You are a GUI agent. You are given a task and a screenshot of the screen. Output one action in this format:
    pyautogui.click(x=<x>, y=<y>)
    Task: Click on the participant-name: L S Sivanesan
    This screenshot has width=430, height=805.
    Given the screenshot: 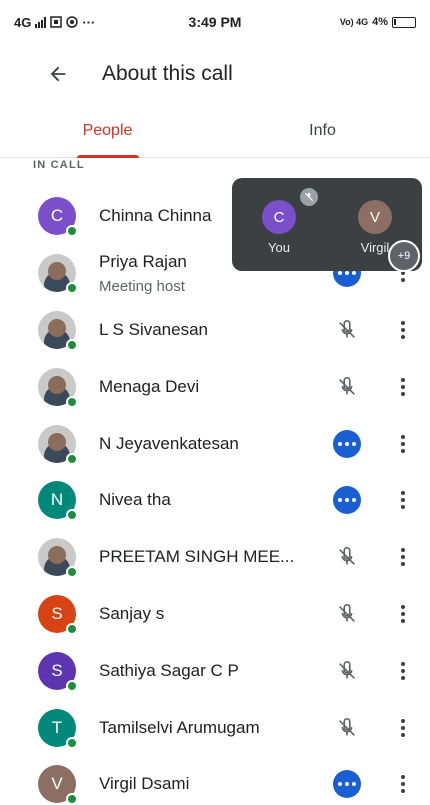 What is the action you would take?
    pyautogui.click(x=153, y=329)
    